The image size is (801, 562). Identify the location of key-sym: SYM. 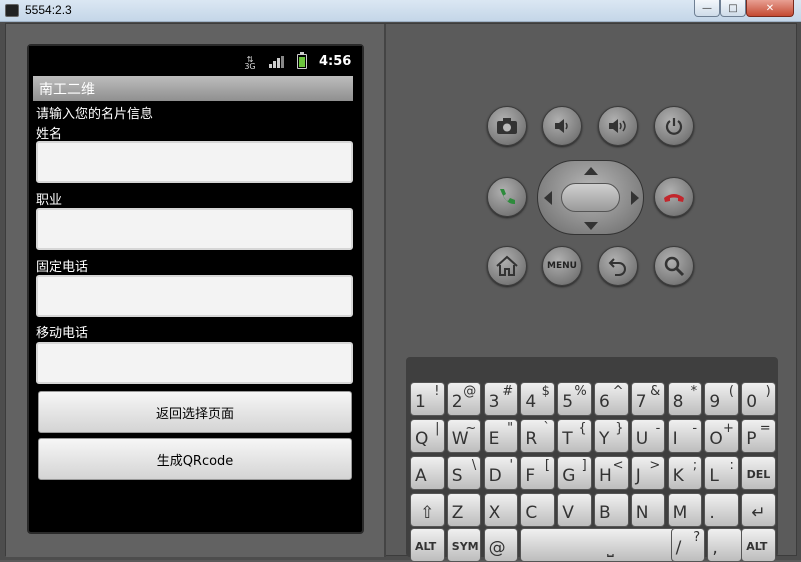
(464, 545).